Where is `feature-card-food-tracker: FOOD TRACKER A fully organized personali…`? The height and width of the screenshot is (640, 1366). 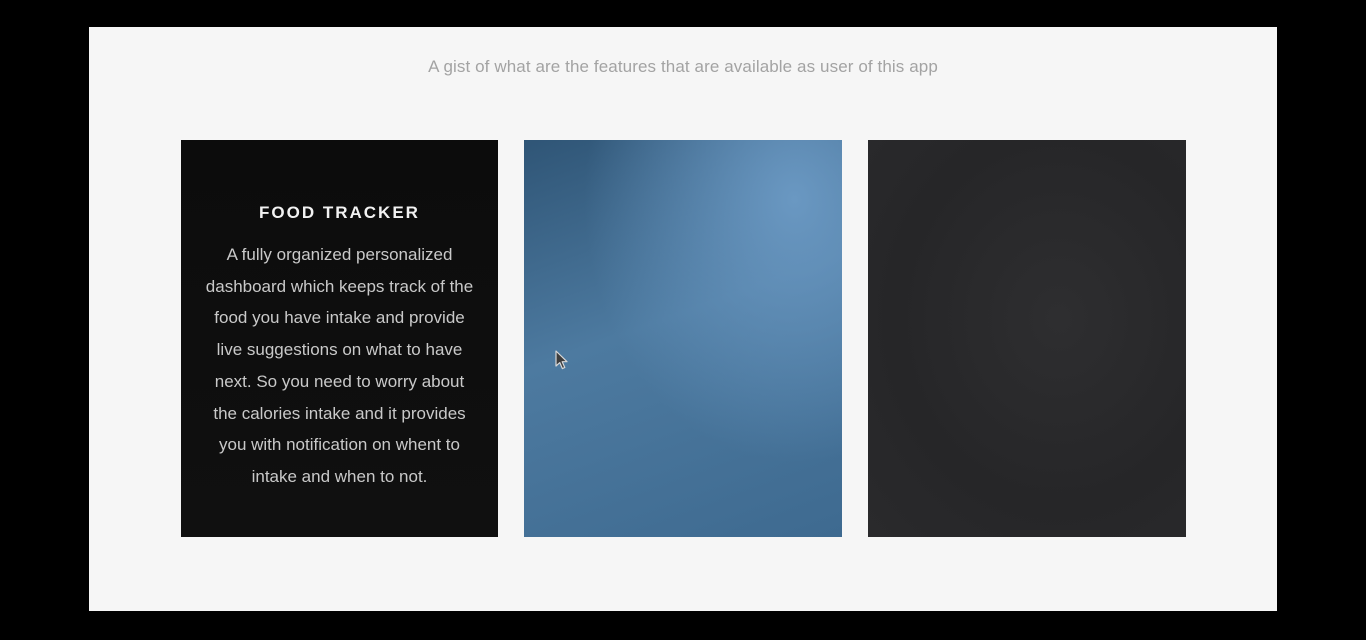 feature-card-food-tracker: FOOD TRACKER A fully organized personali… is located at coordinates (339, 338).